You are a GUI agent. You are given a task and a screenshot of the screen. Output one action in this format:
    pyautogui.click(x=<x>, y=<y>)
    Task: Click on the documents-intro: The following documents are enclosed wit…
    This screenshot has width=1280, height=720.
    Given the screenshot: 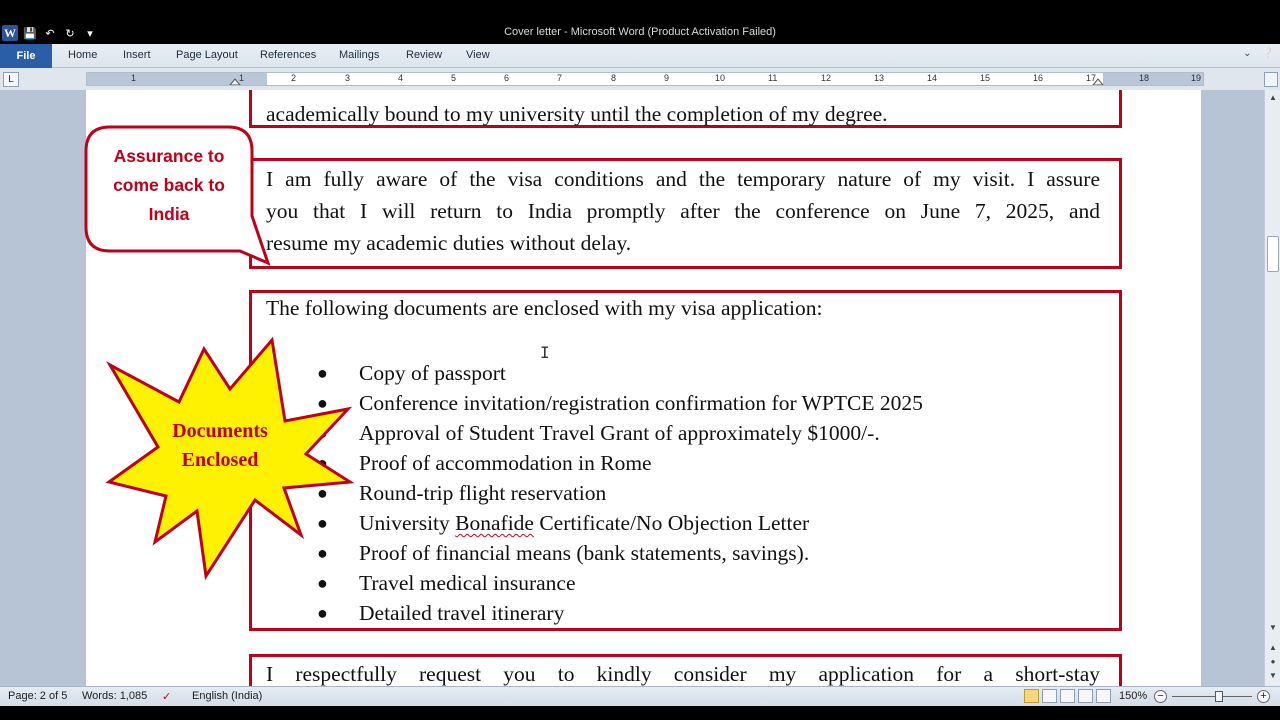 What is the action you would take?
    pyautogui.click(x=544, y=308)
    